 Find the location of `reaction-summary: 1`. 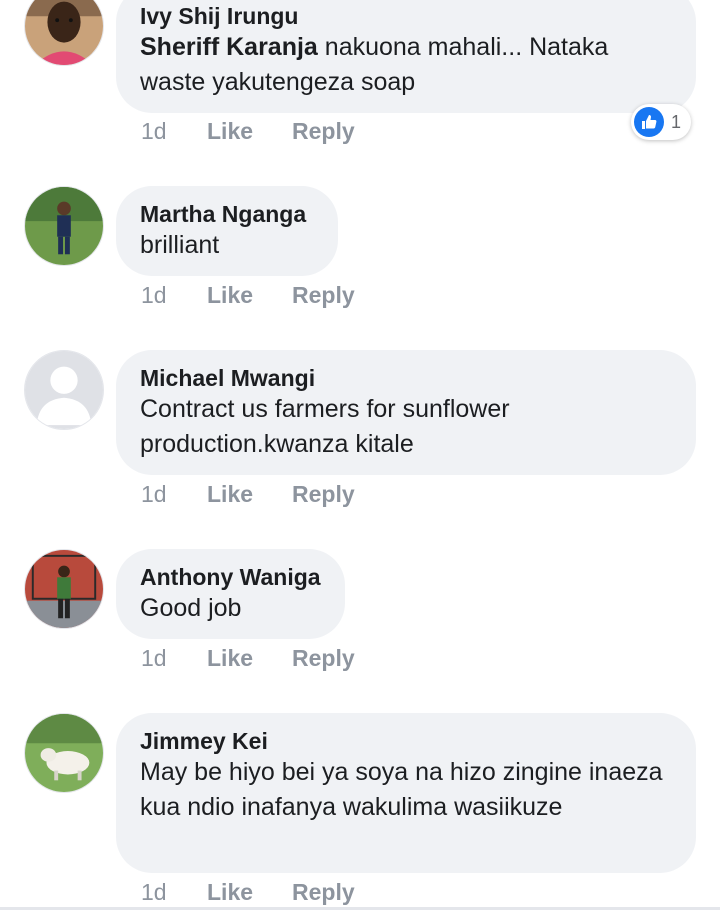

reaction-summary: 1 is located at coordinates (661, 122).